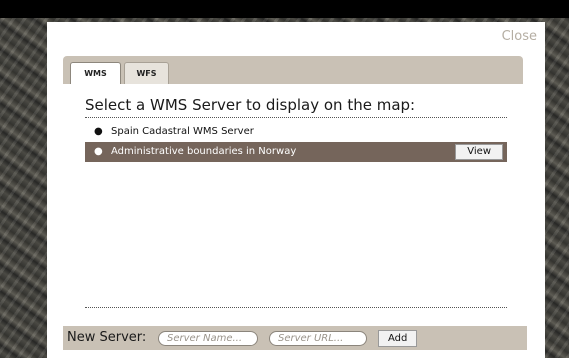  I want to click on server-url-input, so click(318, 338).